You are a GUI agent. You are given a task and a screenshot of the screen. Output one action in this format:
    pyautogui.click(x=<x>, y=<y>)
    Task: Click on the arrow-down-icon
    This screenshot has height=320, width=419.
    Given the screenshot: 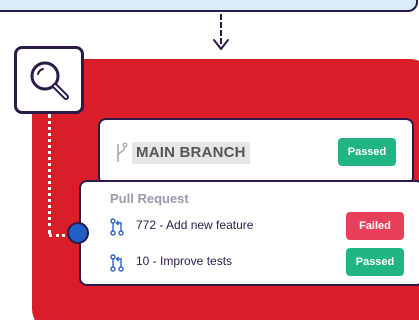 What is the action you would take?
    pyautogui.click(x=221, y=44)
    